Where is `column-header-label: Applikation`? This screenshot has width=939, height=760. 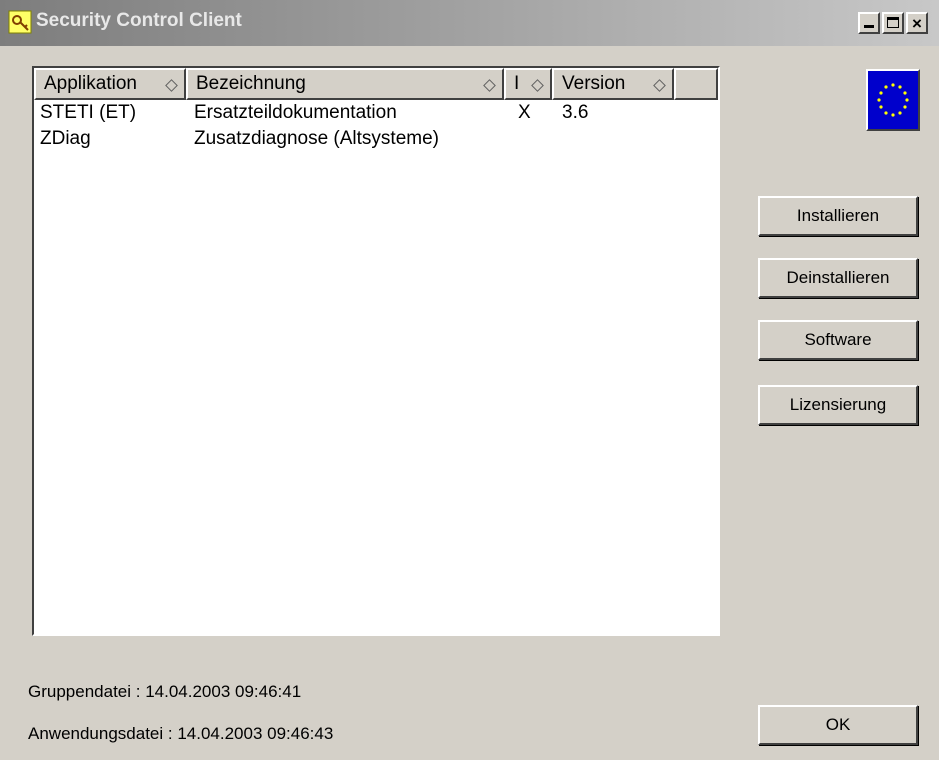 column-header-label: Applikation is located at coordinates (90, 83).